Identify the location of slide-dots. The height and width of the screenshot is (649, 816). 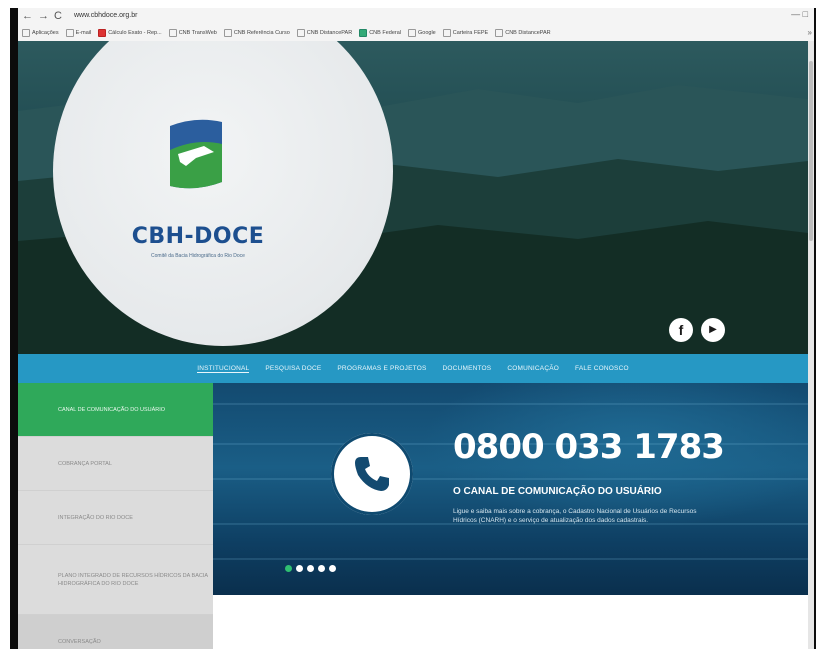
(310, 568).